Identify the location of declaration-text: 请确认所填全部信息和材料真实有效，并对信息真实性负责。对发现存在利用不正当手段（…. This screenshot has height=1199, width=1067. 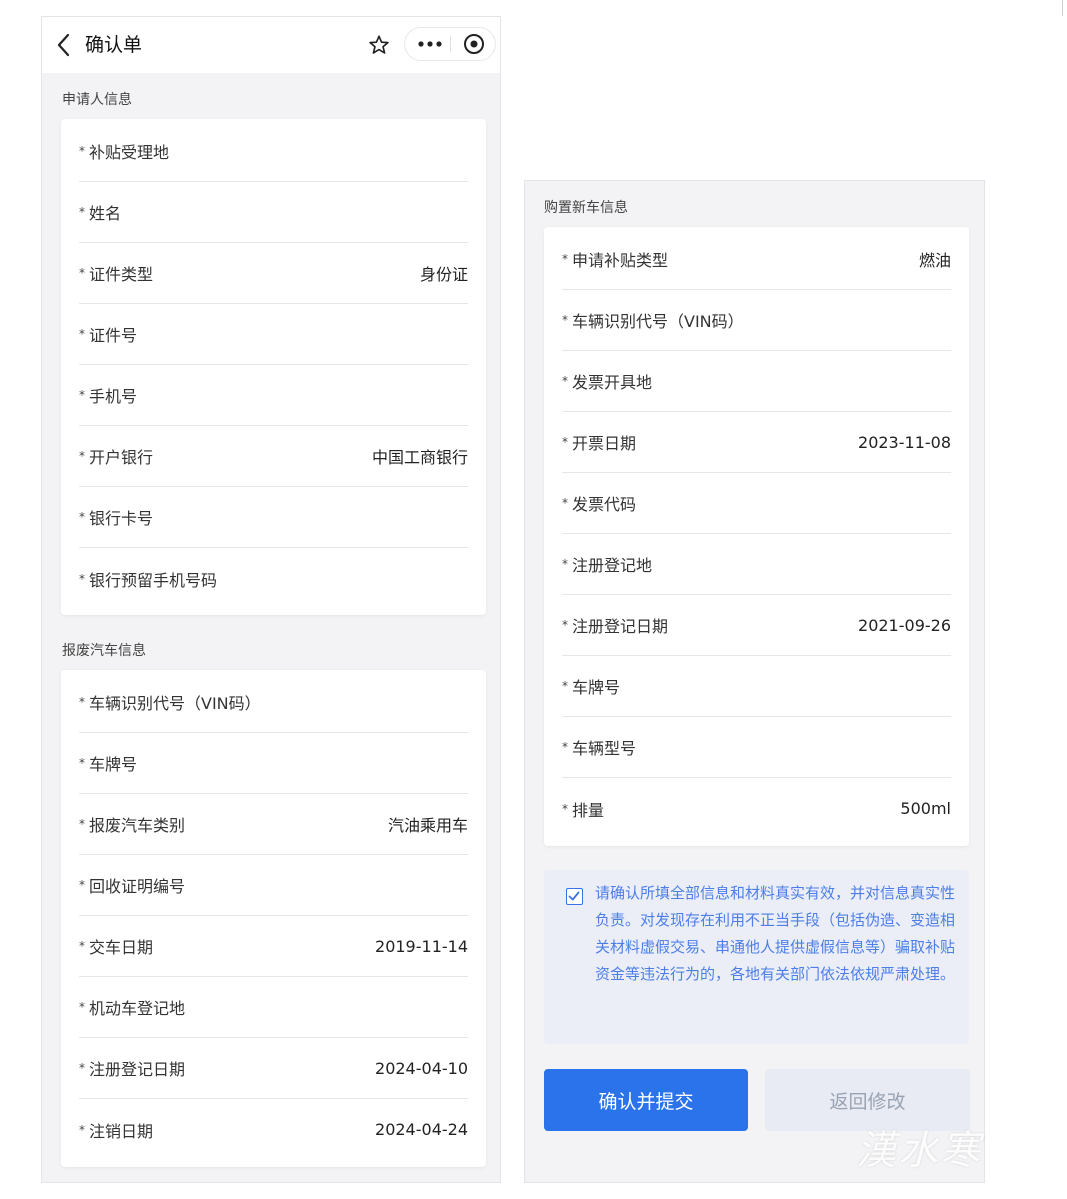
(775, 933).